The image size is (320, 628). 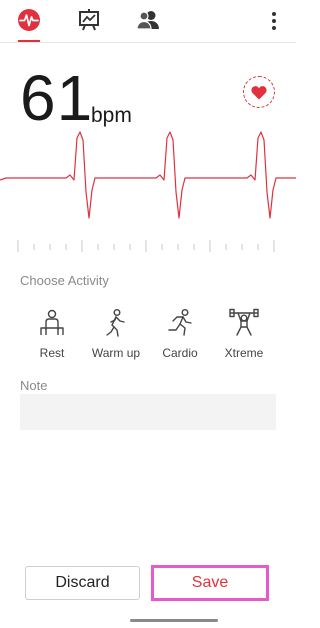 I want to click on heart-icon, so click(x=259, y=92).